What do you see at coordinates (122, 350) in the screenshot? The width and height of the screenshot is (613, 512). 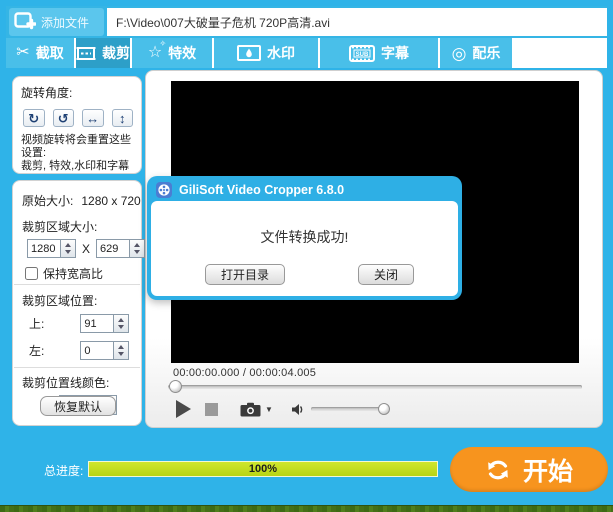 I see `position-left-spin-buttons` at bounding box center [122, 350].